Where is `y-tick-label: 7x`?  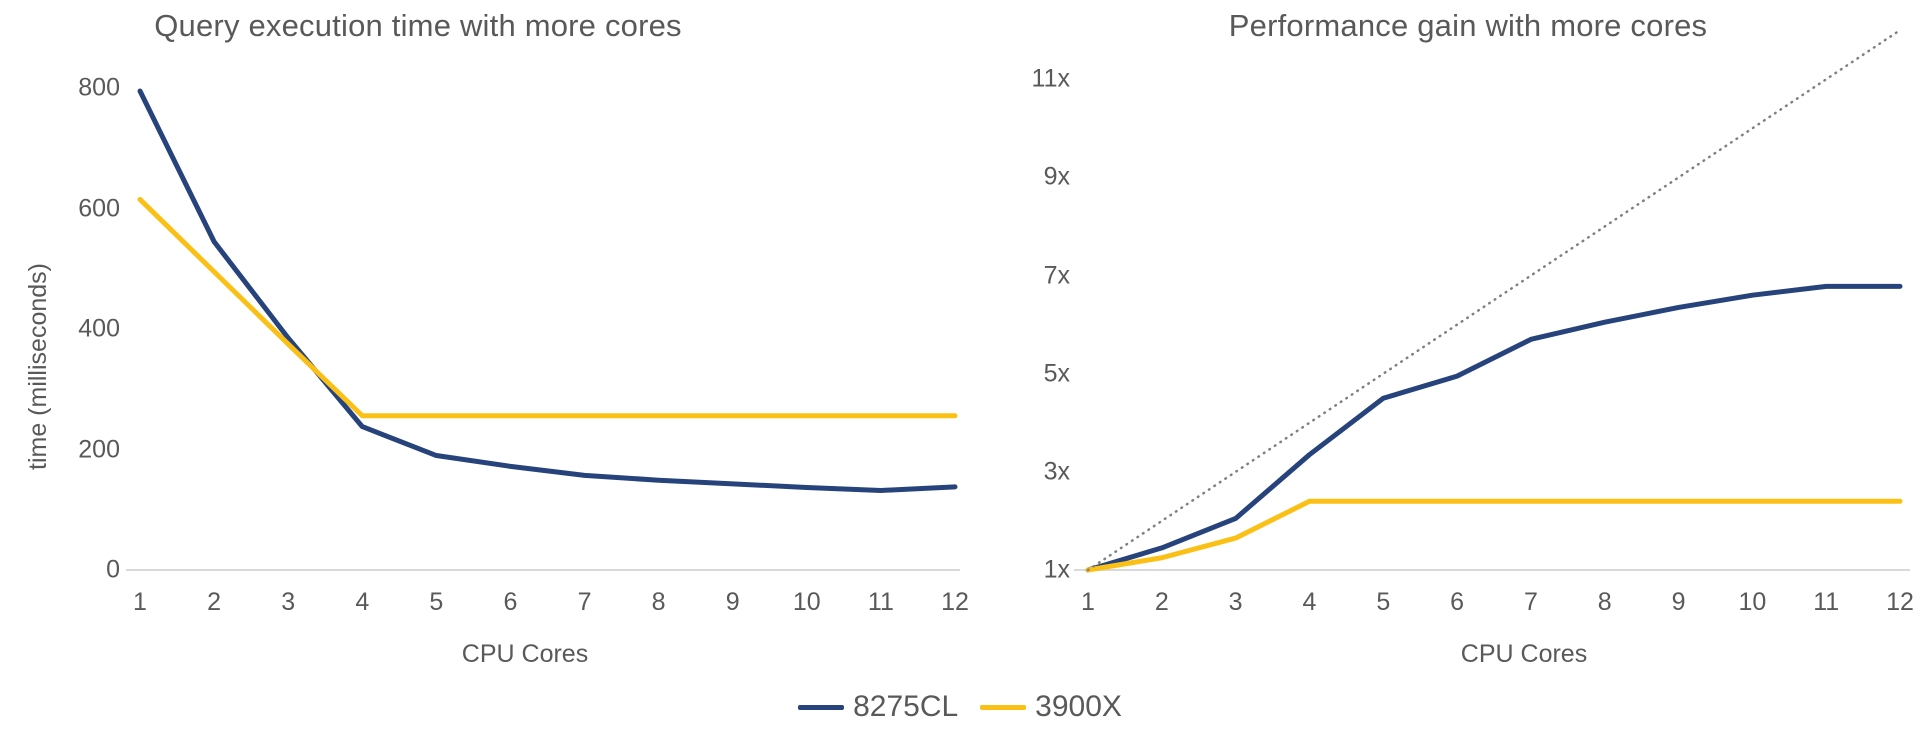 y-tick-label: 7x is located at coordinates (1056, 275).